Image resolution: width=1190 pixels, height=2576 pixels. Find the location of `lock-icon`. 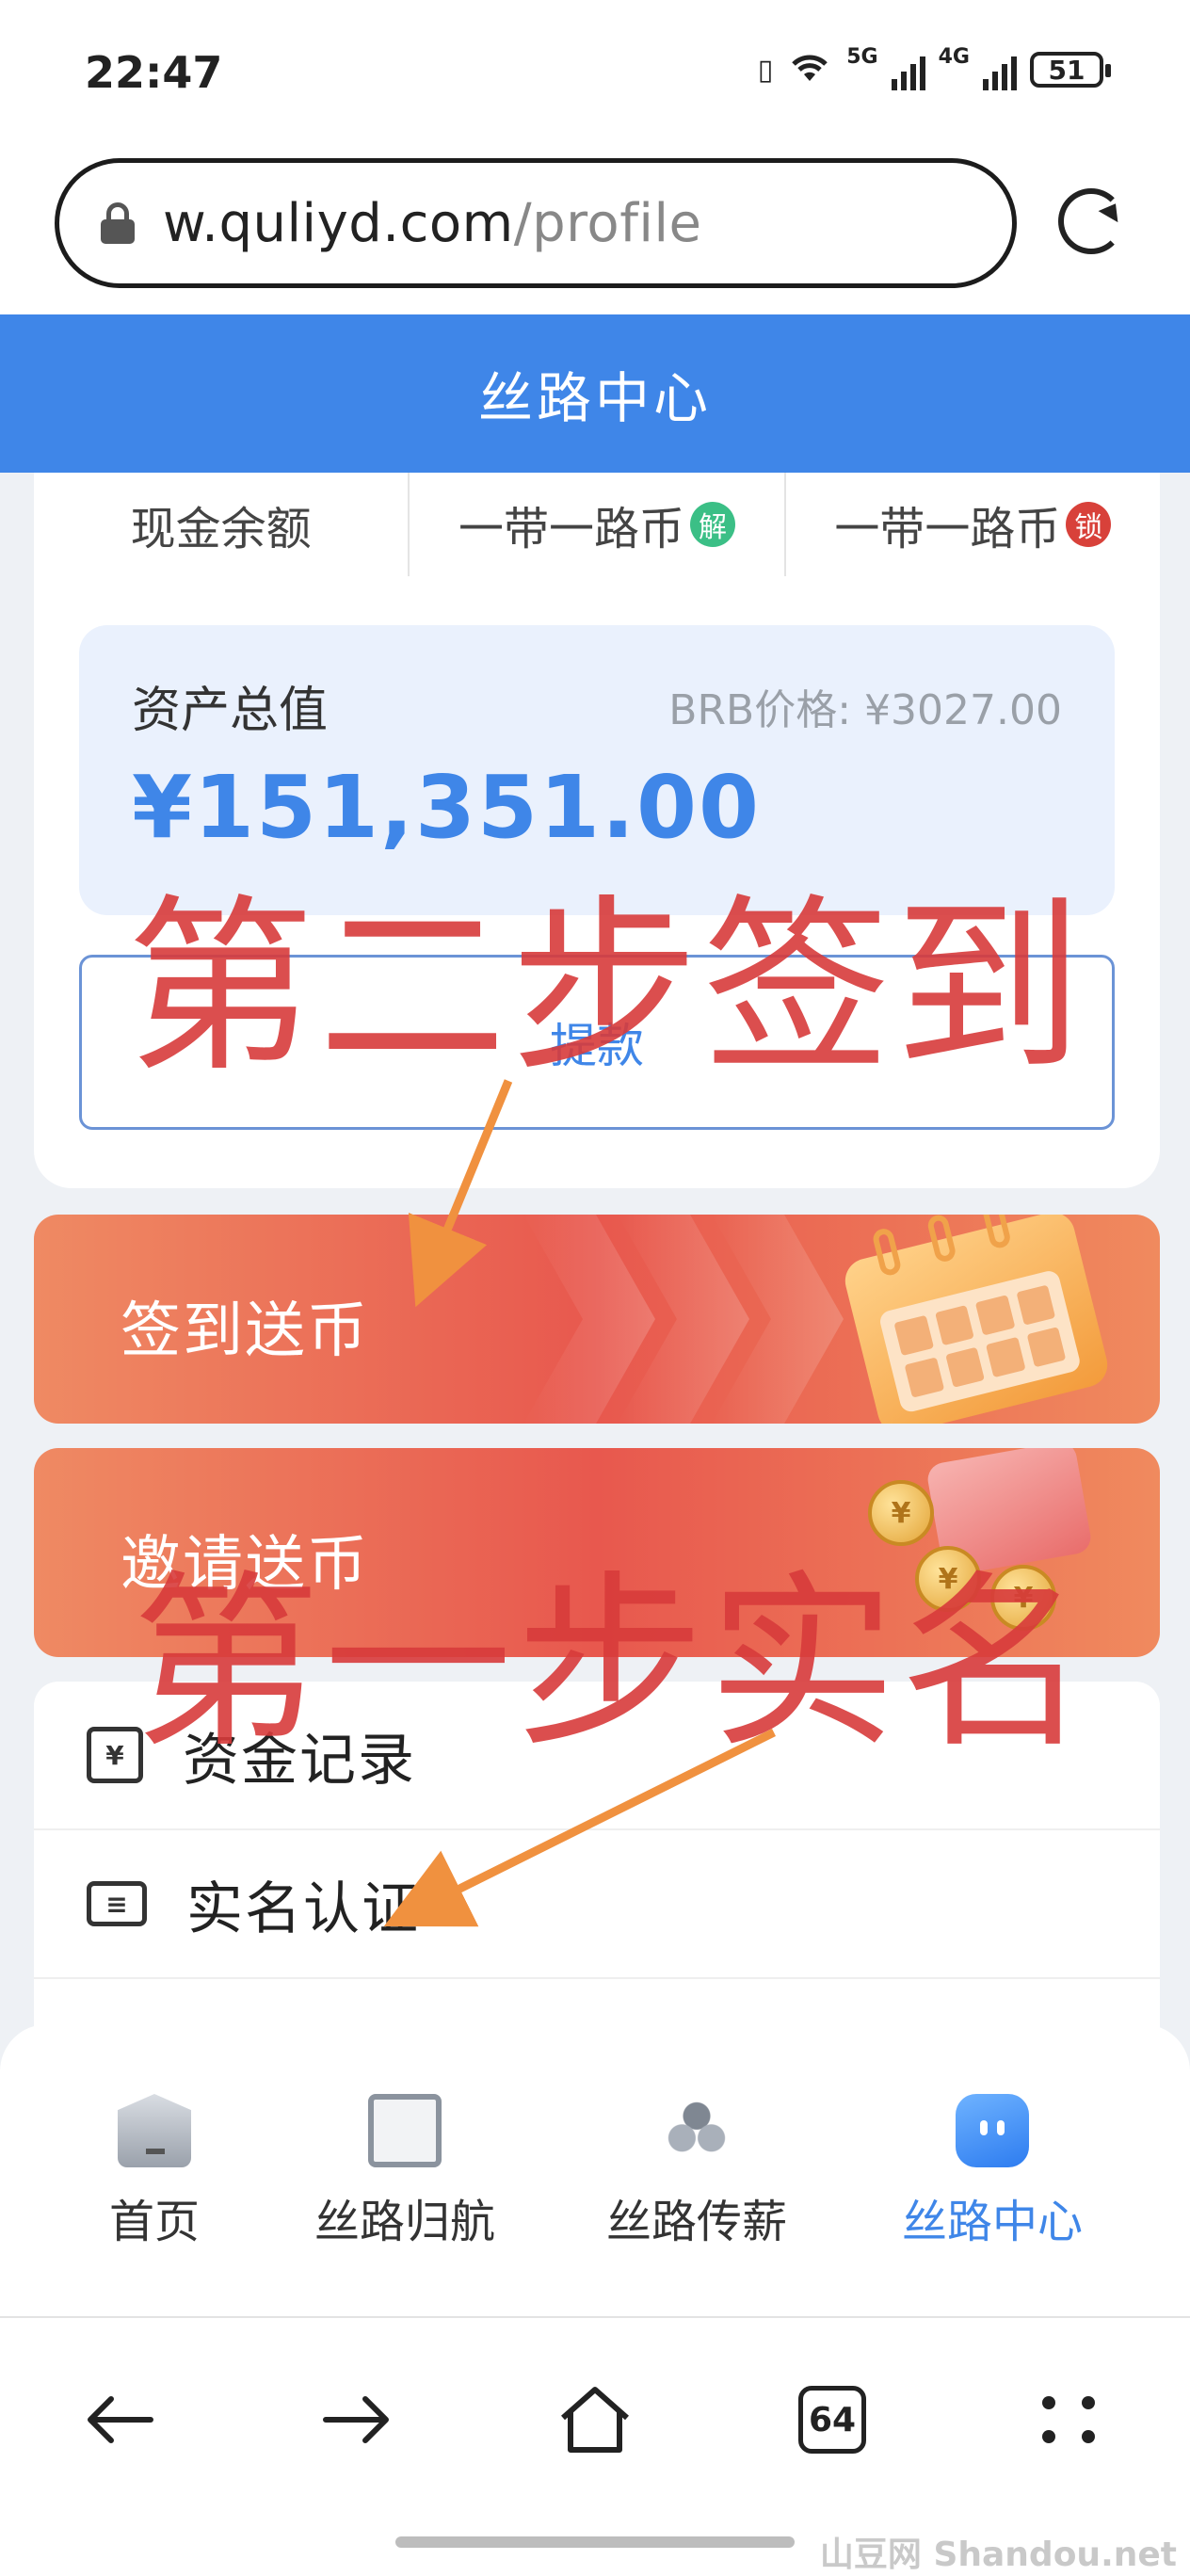

lock-icon is located at coordinates (118, 223).